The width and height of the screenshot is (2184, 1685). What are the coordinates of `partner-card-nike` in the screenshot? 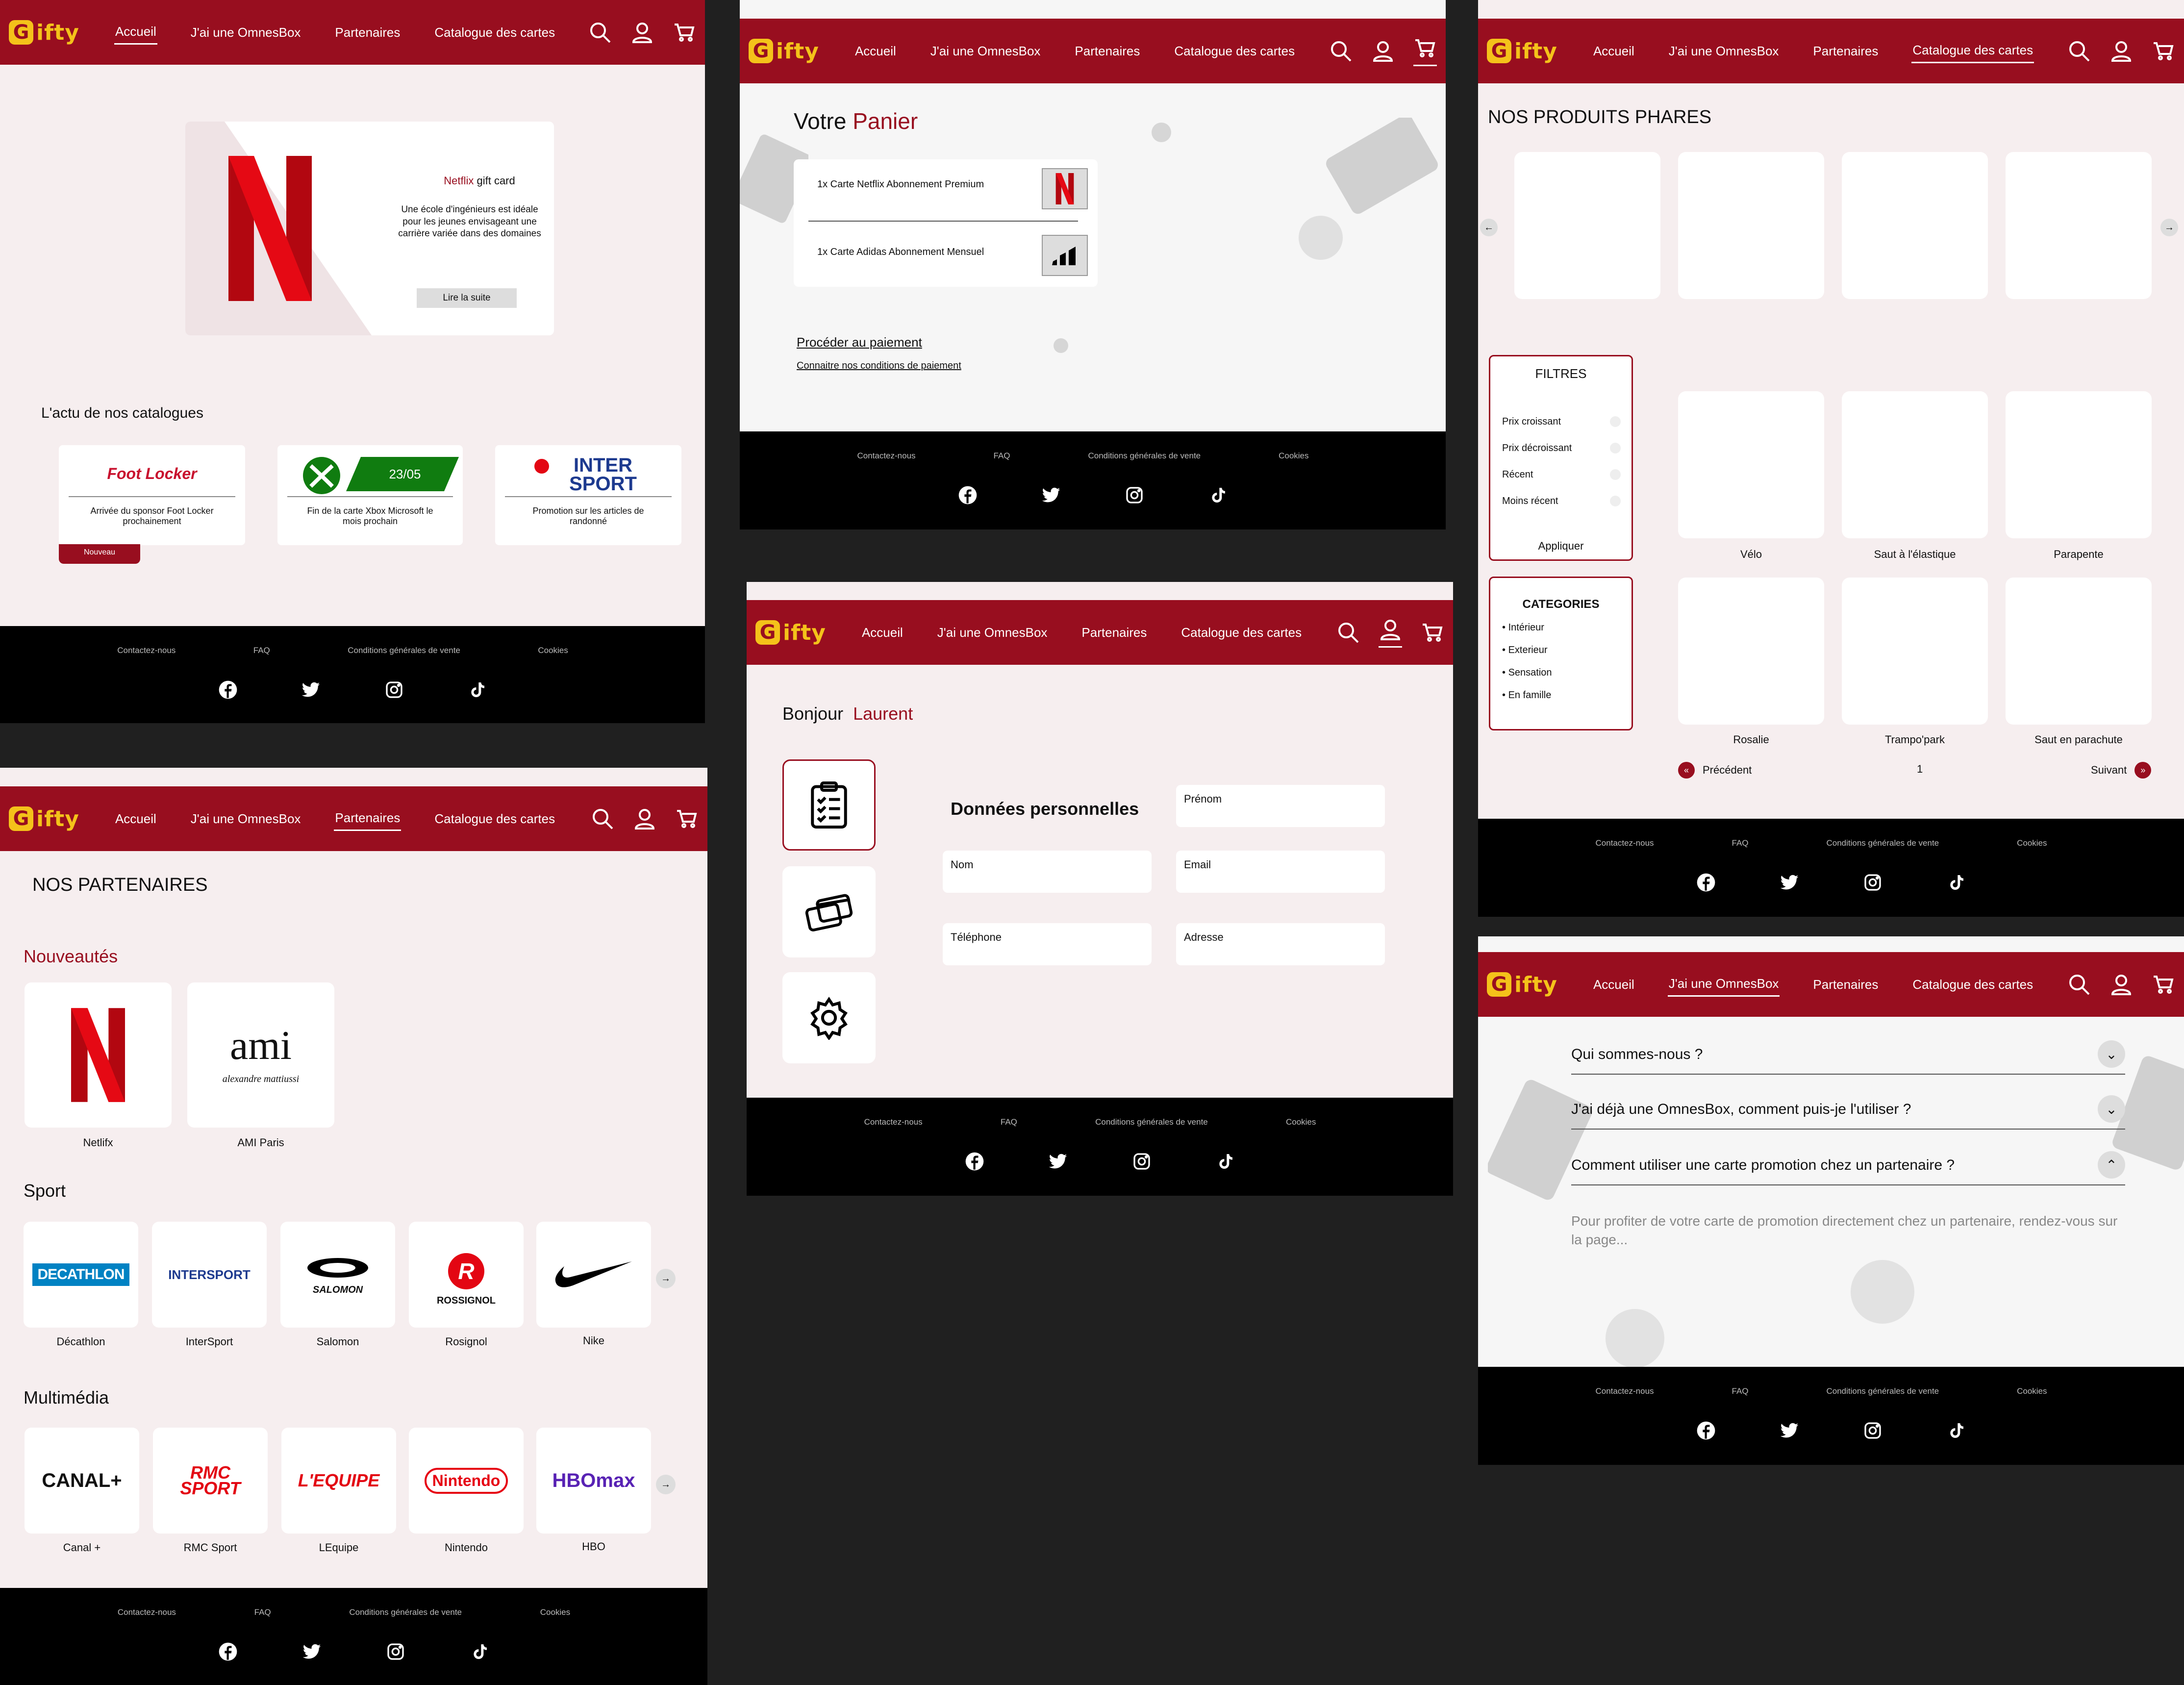 It's located at (593, 1275).